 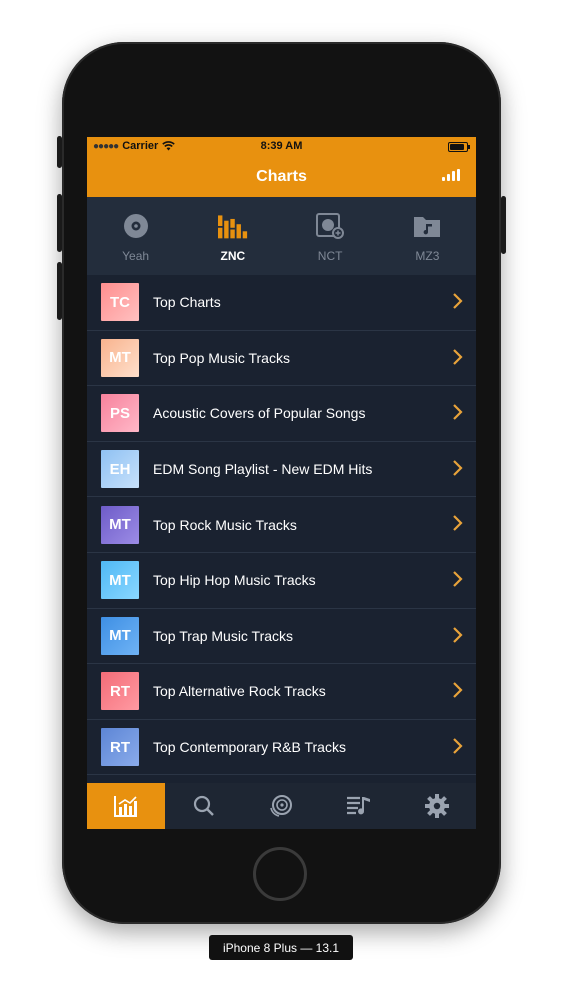 I want to click on chart-list-item: MT Top Rock Music Tracks, so click(x=281, y=525).